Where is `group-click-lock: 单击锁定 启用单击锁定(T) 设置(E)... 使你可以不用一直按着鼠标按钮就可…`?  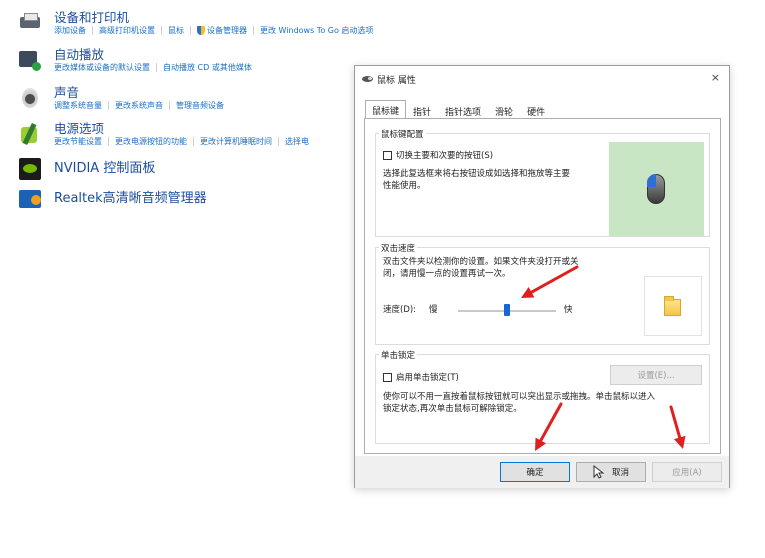 group-click-lock: 单击锁定 启用单击锁定(T) 设置(E)... 使你可以不用一直按着鼠标按钮就可… is located at coordinates (542, 396).